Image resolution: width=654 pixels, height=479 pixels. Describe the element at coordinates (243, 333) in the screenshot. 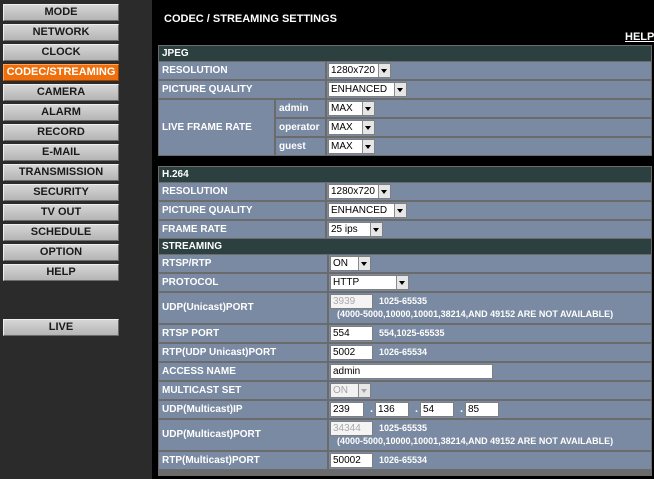

I see `rtsp-port-label: RTSP PORT` at that location.